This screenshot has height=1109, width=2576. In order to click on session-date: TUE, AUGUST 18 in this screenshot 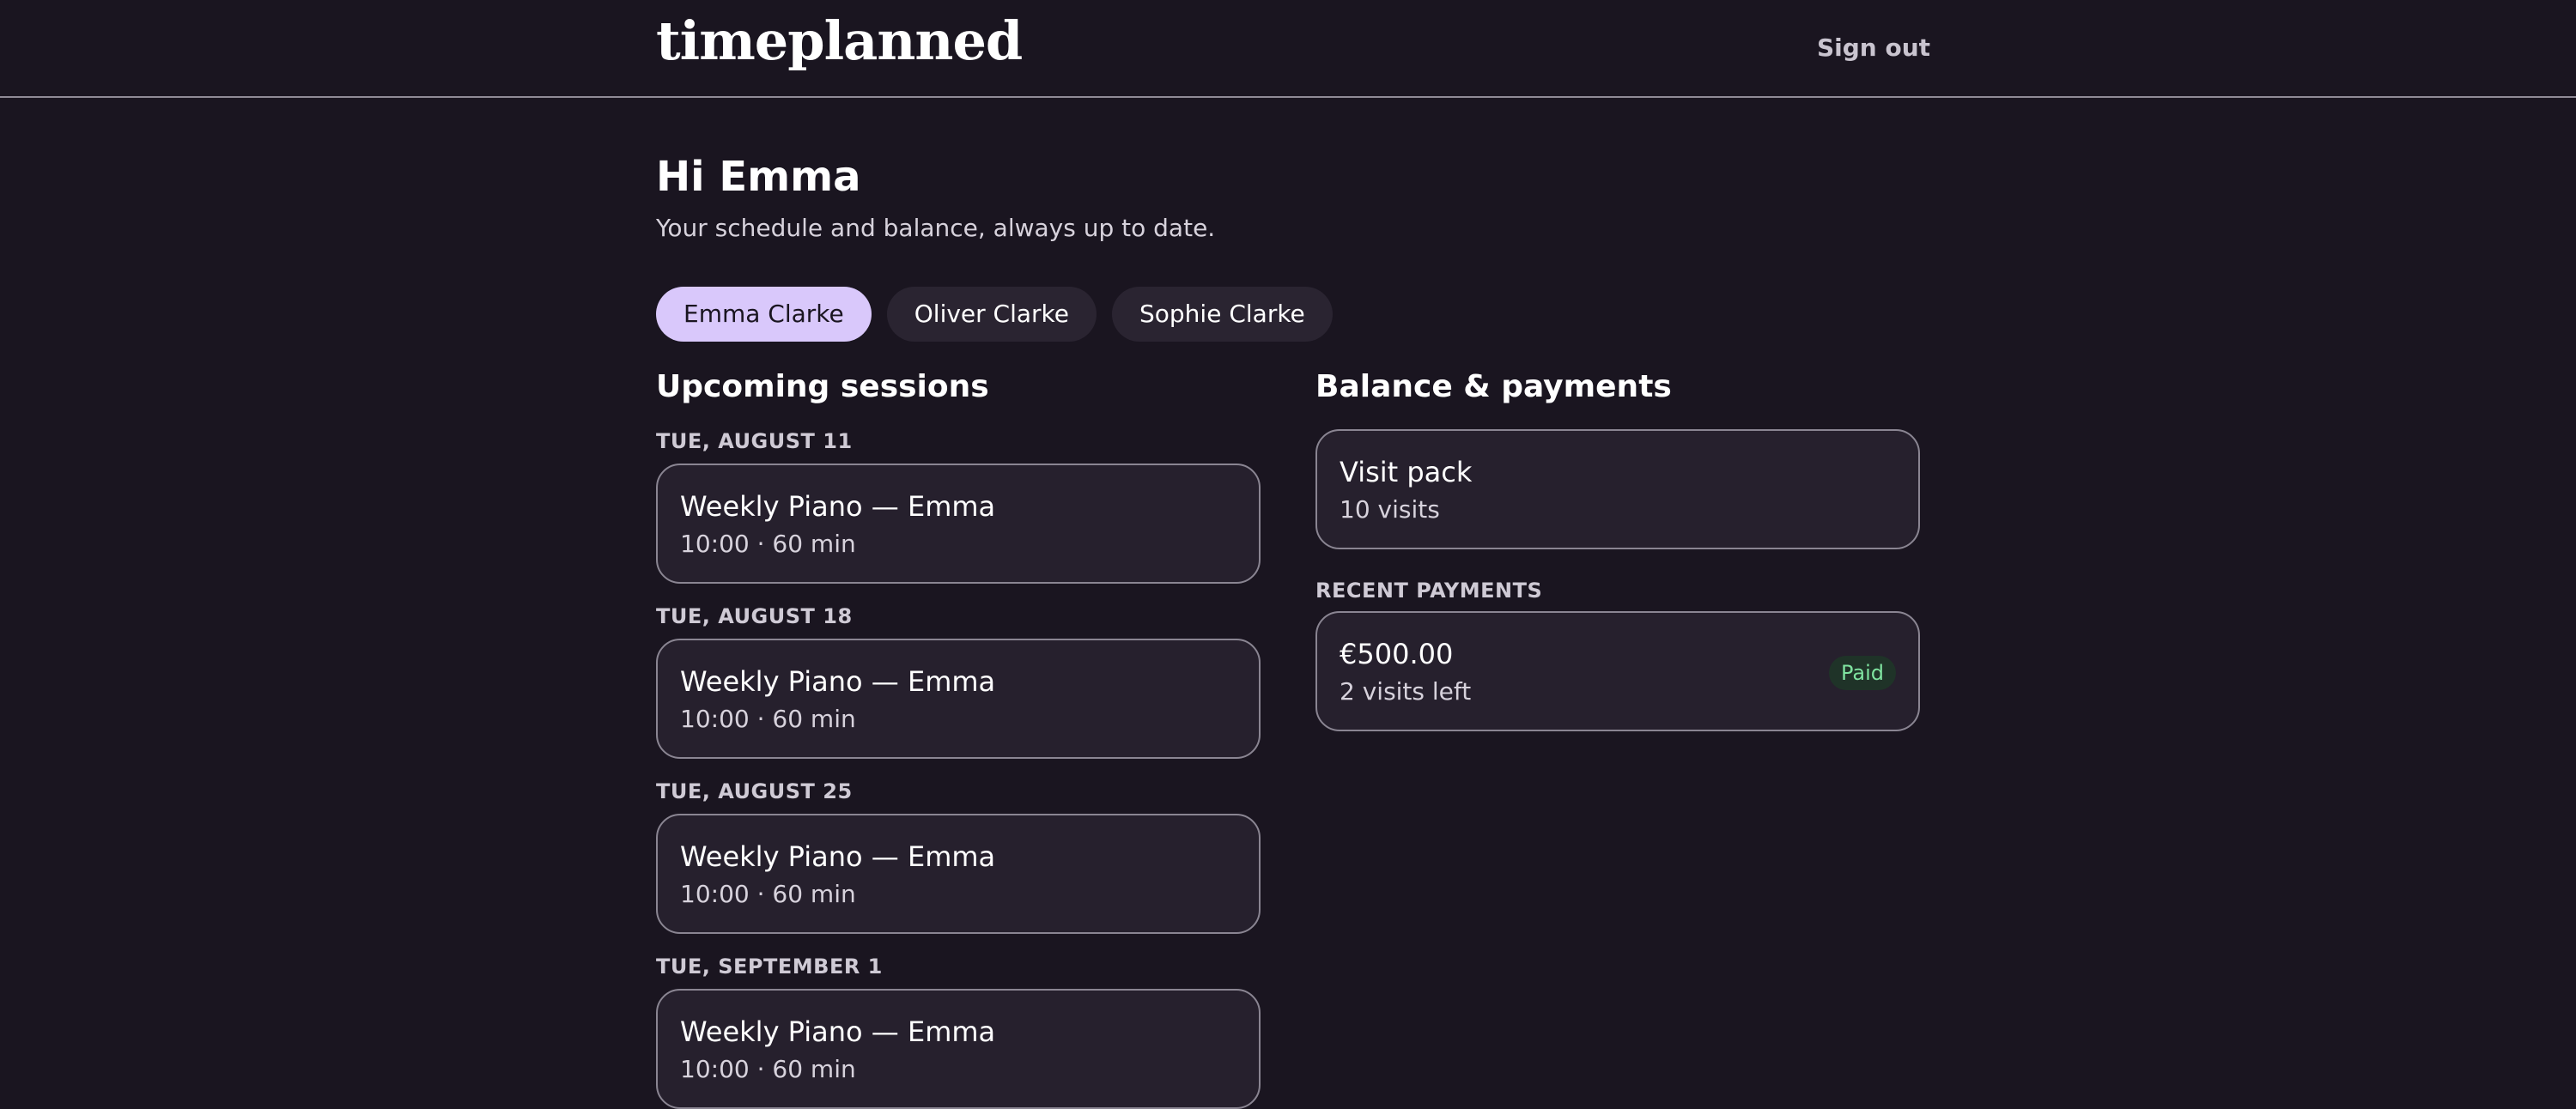, I will do `click(755, 616)`.